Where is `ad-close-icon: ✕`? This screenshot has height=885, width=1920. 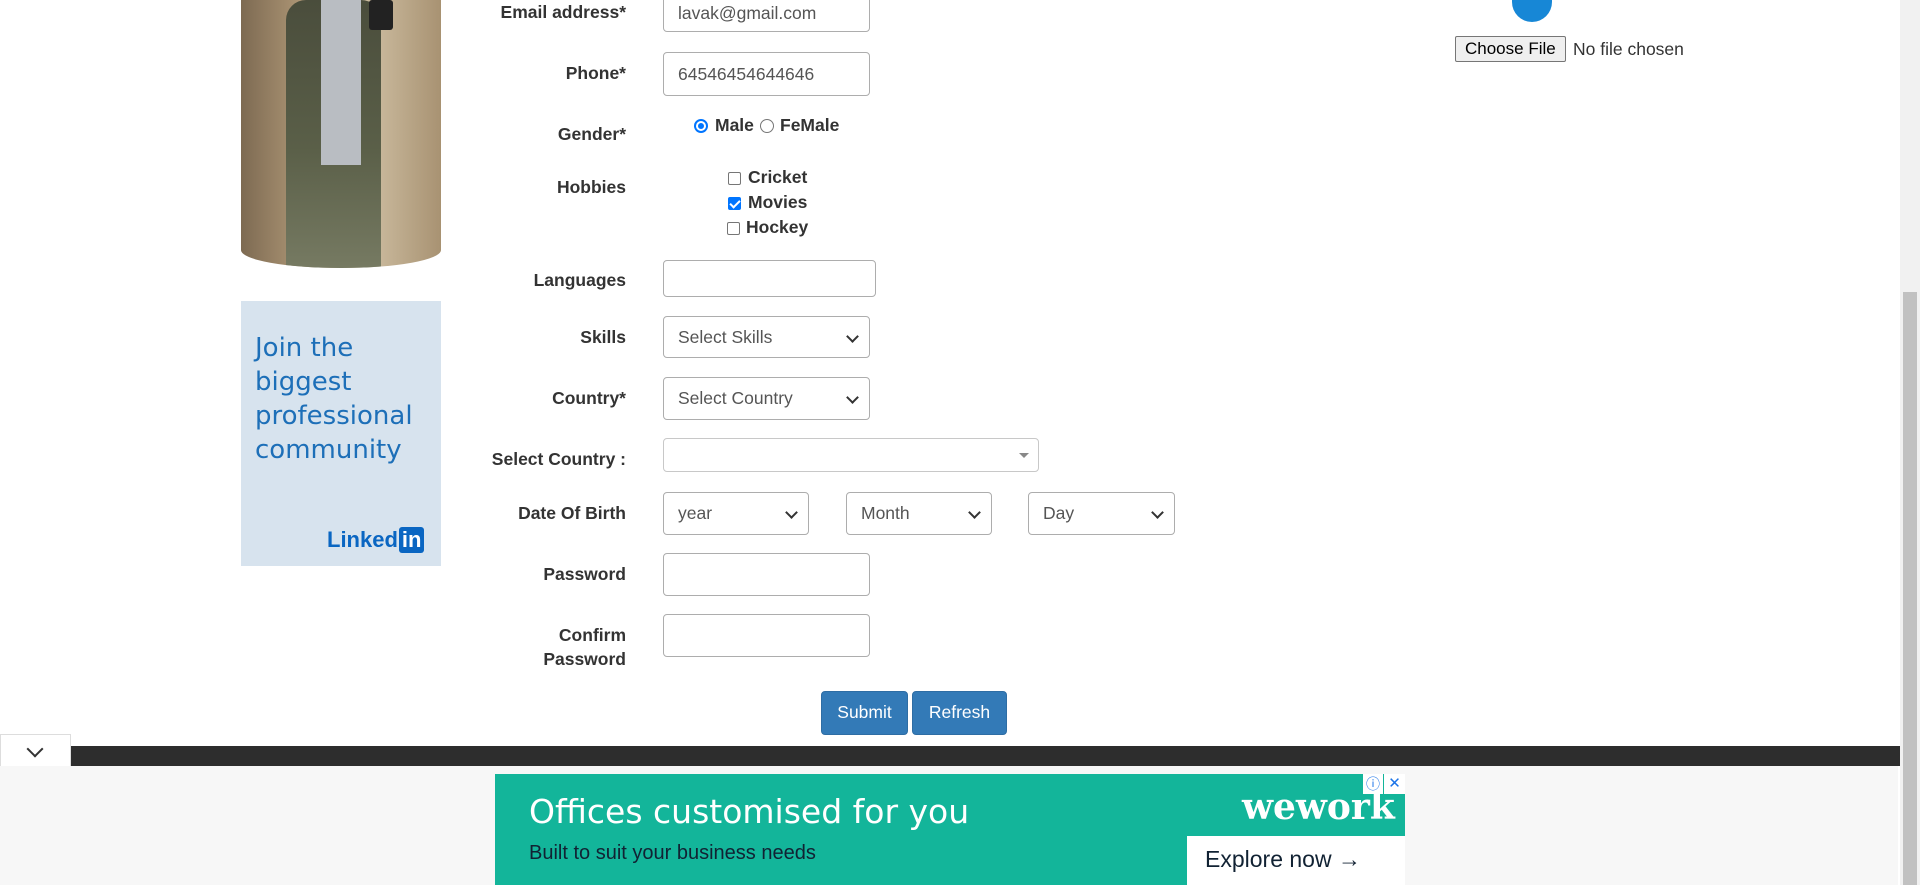 ad-close-icon: ✕ is located at coordinates (1394, 784).